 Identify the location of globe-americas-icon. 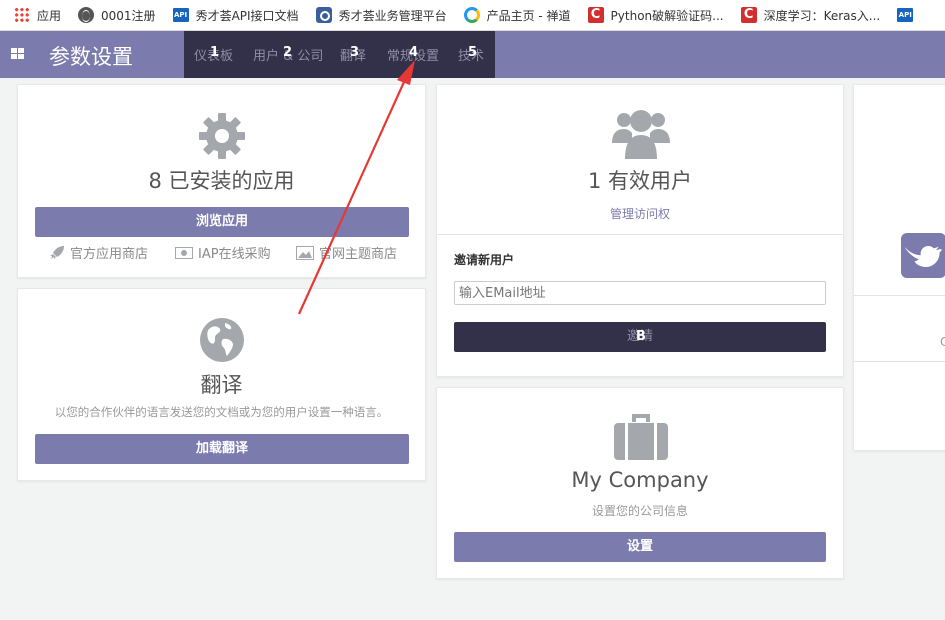
(222, 340).